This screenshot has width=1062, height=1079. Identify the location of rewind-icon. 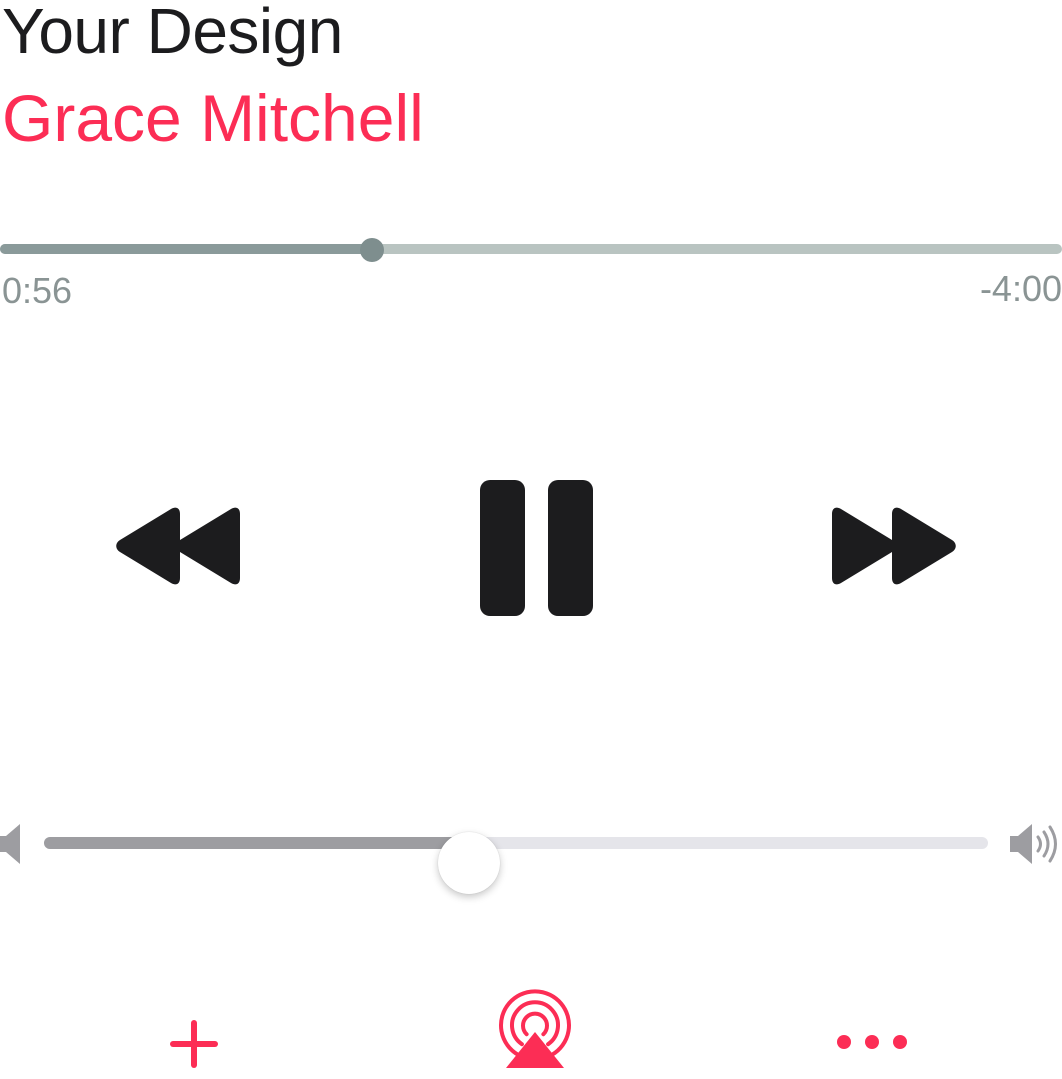
(178, 546).